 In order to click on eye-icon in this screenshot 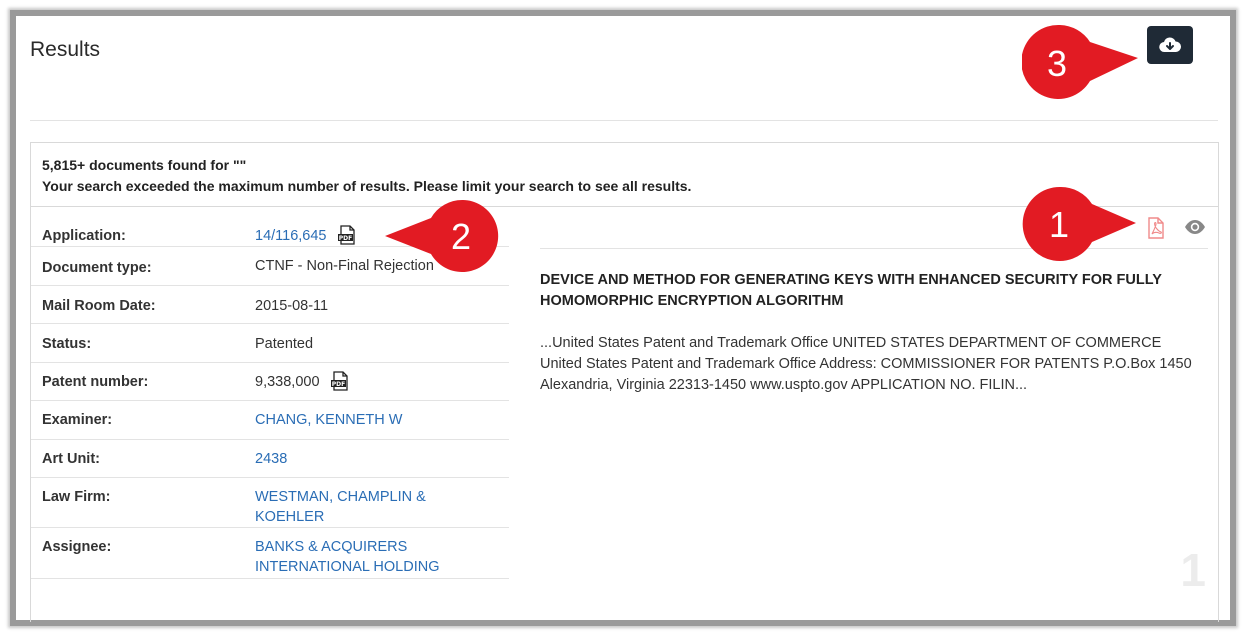, I will do `click(1195, 229)`.